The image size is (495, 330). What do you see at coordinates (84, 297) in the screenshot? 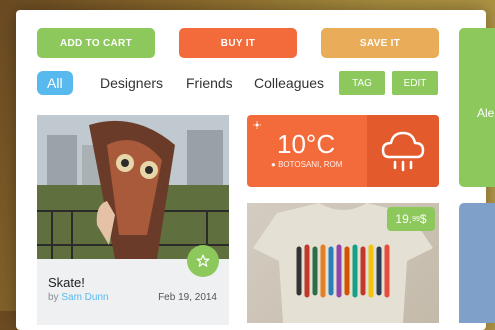
I see `author-link: Sam Dunn` at bounding box center [84, 297].